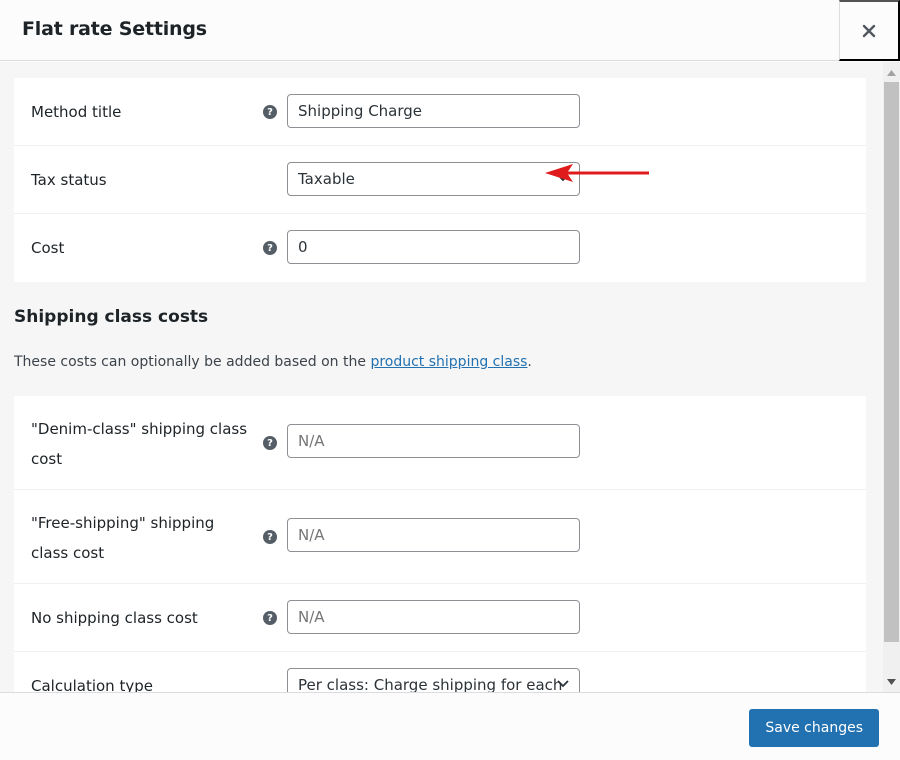 The image size is (900, 760). Describe the element at coordinates (814, 728) in the screenshot. I see `save-changes-button: Save changes` at that location.